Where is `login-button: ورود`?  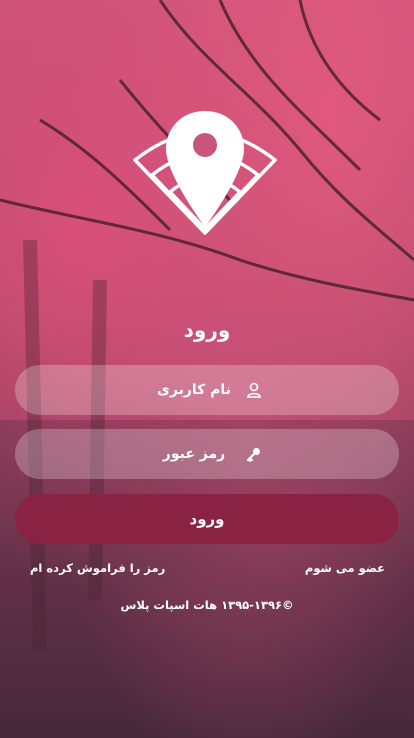 login-button: ورود is located at coordinates (207, 519).